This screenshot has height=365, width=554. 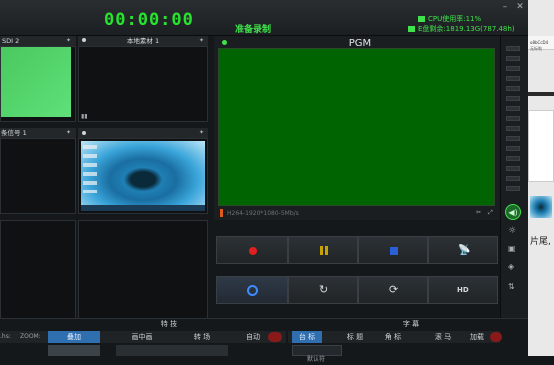 What do you see at coordinates (143, 208) in the screenshot?
I see `taskbar` at bounding box center [143, 208].